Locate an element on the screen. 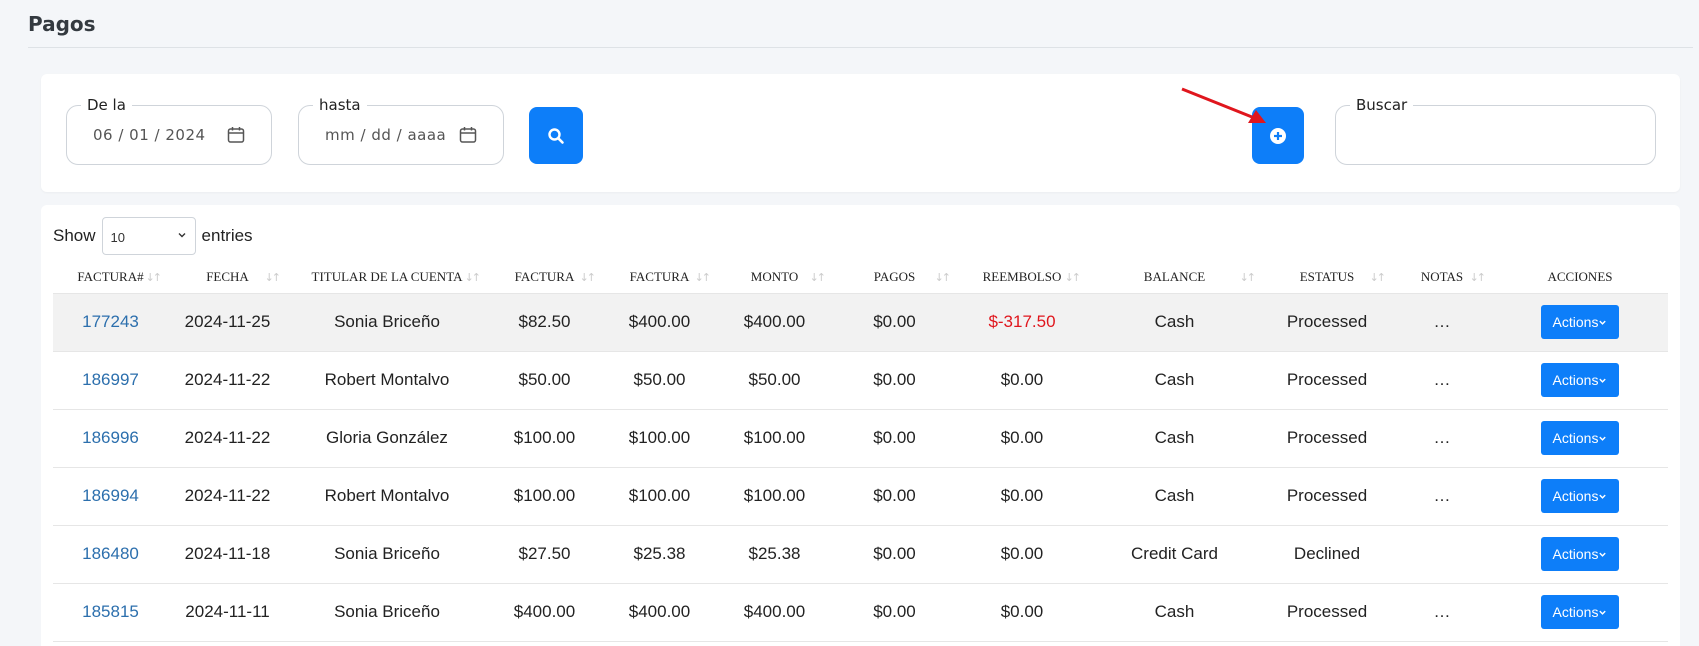  col-header: FECHA ↓↑ is located at coordinates (227, 277).